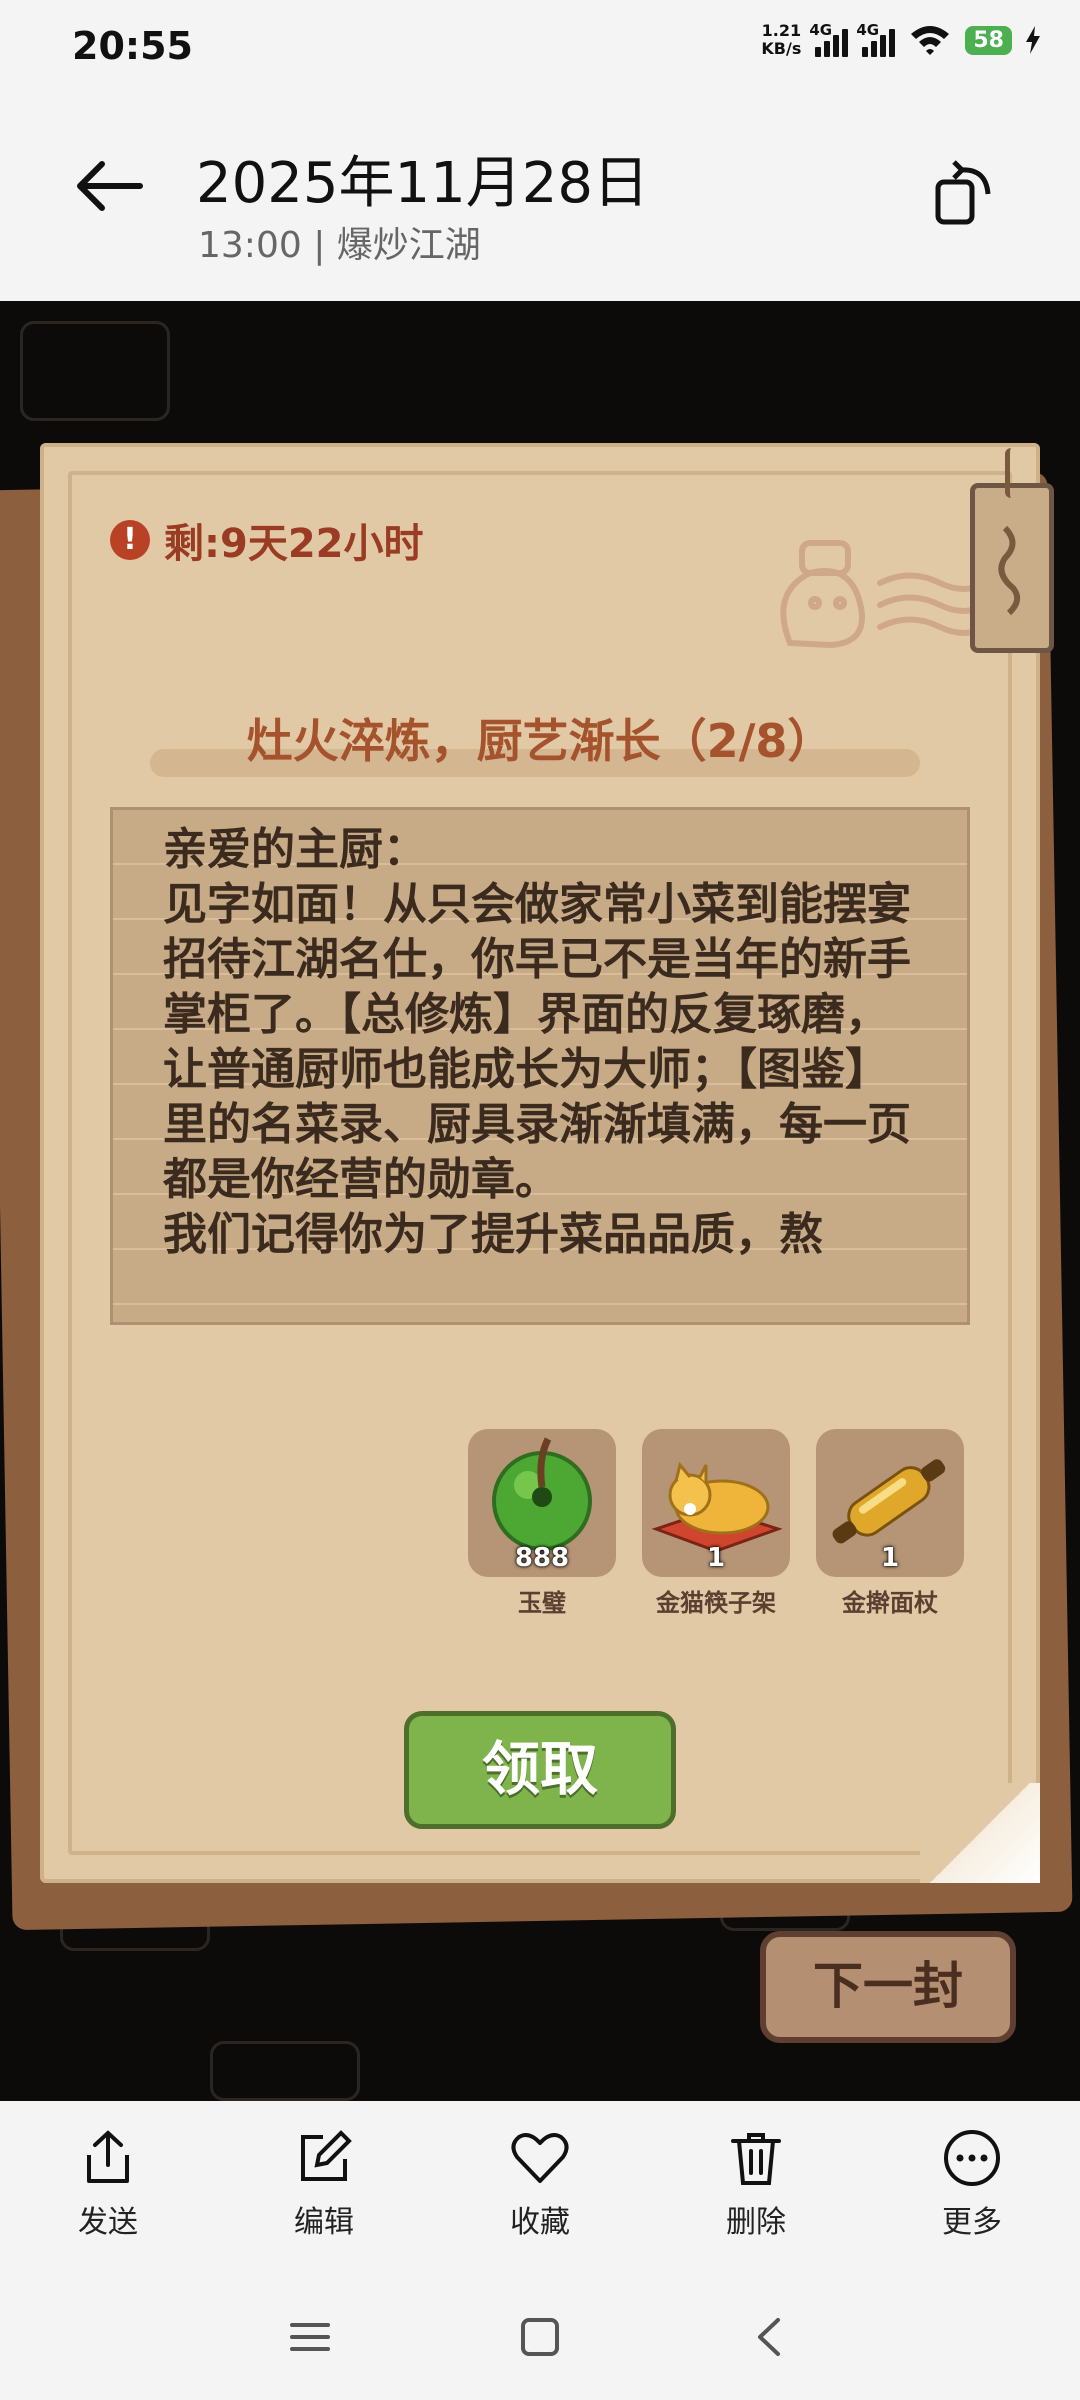 The width and height of the screenshot is (1080, 2400). What do you see at coordinates (980, 1833) in the screenshot?
I see `paper-fold-corner` at bounding box center [980, 1833].